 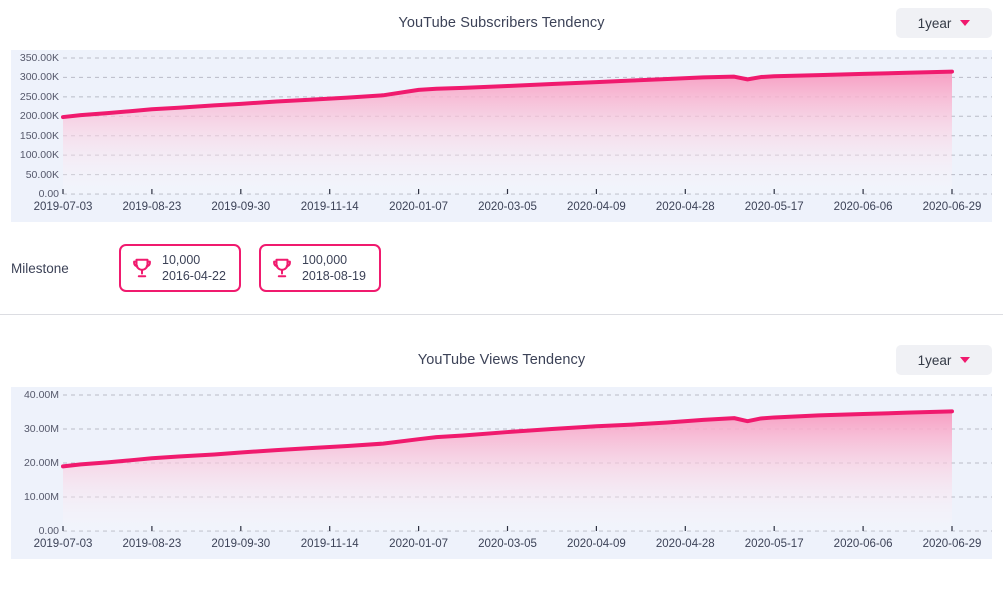 I want to click on range-select-subscribers: 1year, so click(x=944, y=23).